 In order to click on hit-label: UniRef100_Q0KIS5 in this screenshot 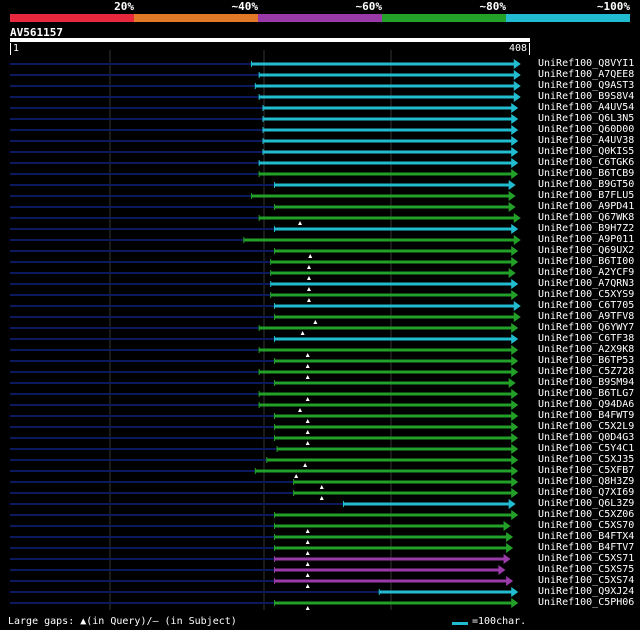, I will do `click(586, 151)`.